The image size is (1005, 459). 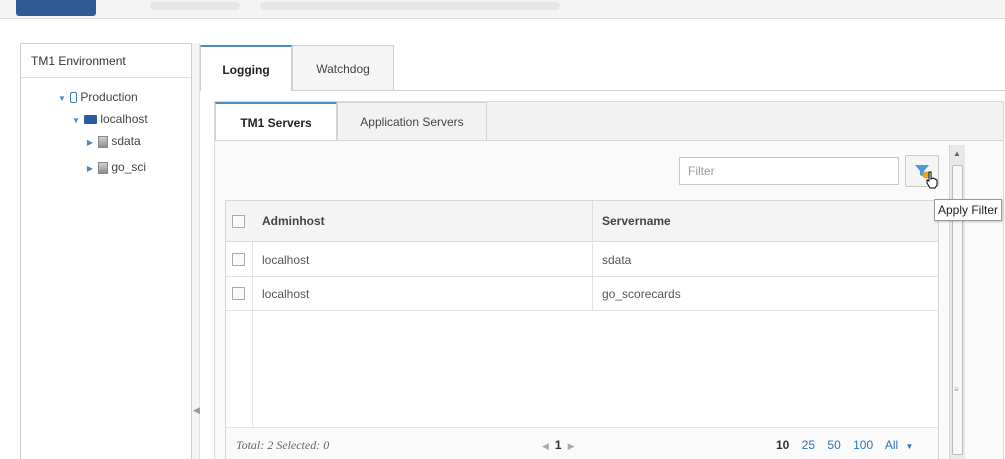 I want to click on tab-label: Logging, so click(x=246, y=70).